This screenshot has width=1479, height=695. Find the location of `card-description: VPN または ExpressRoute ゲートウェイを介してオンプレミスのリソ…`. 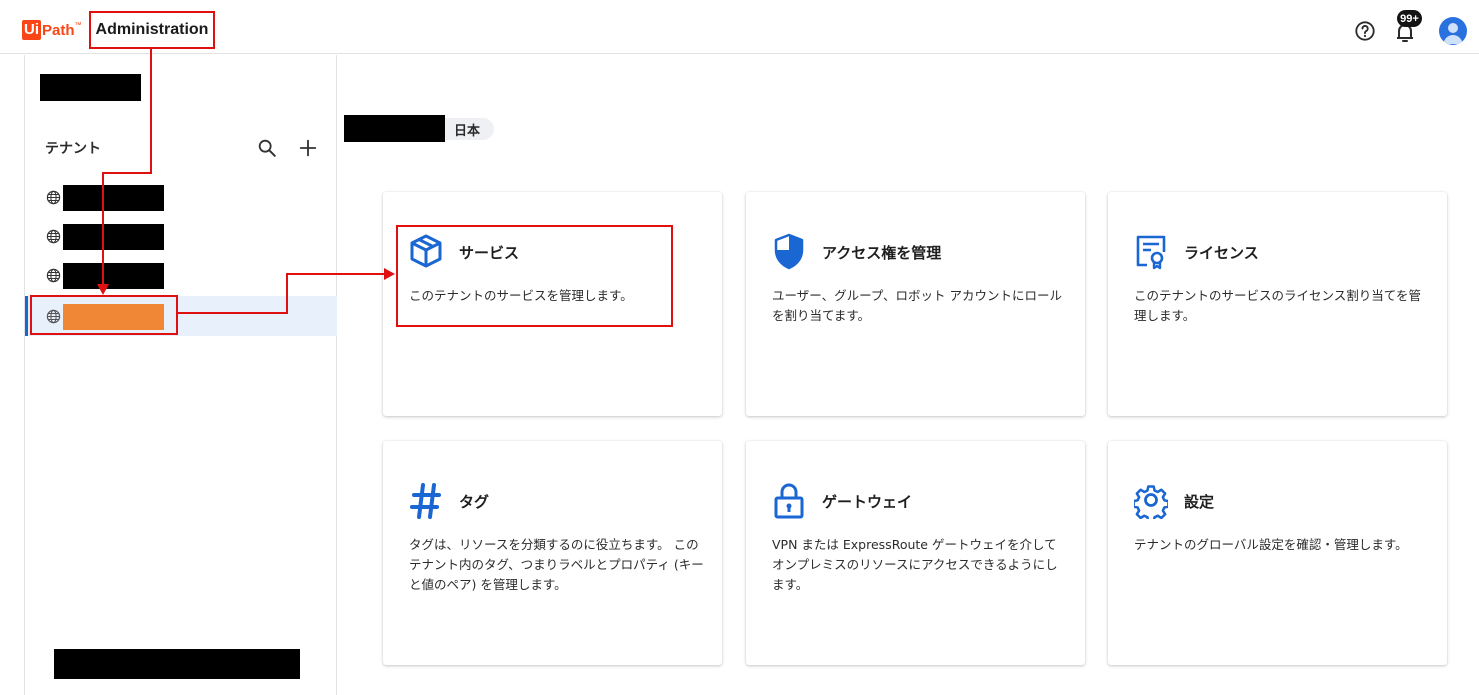

card-description: VPN または ExpressRoute ゲートウェイを介してオンプレミスのリソ… is located at coordinates (915, 564).